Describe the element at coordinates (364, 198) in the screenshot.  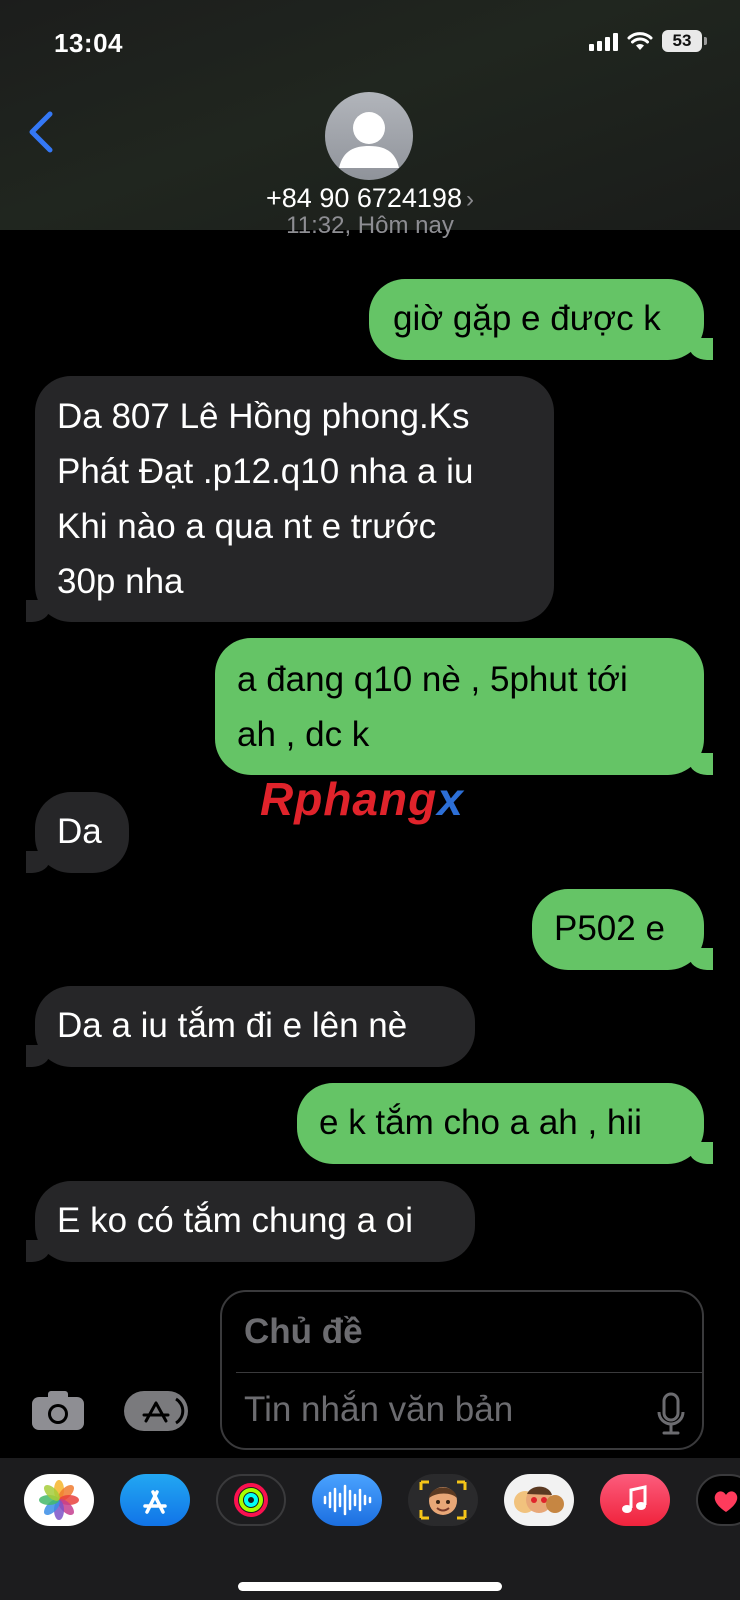
I see `contact-number: +84 90 6724198` at that location.